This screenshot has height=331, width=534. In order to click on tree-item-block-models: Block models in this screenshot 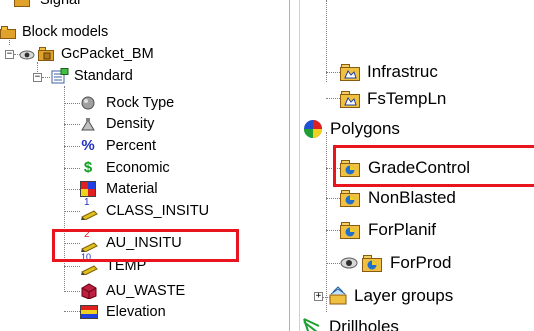, I will do `click(54, 32)`.